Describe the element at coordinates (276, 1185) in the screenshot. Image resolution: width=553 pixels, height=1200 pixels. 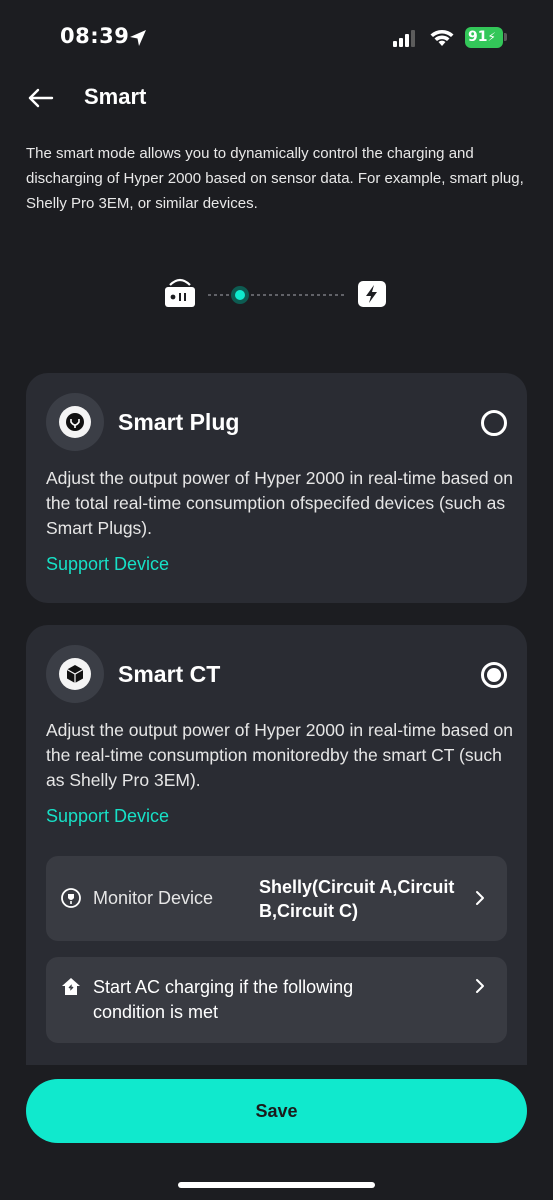
I see `home-indicator` at that location.